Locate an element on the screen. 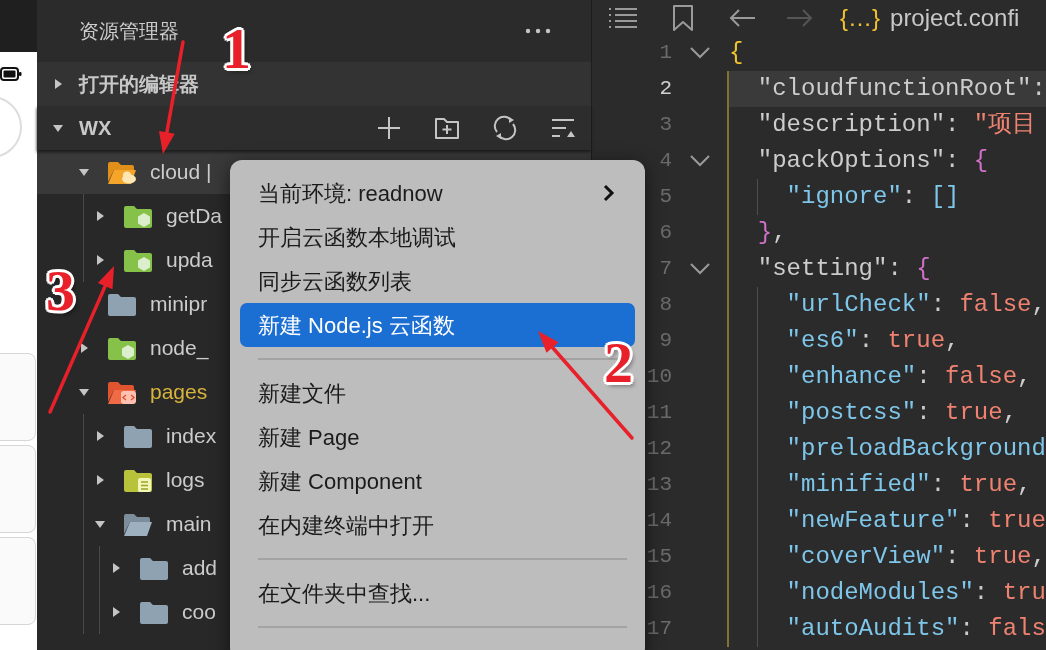 This screenshot has height=650, width=1046. line-number: 2 is located at coordinates (665, 89).